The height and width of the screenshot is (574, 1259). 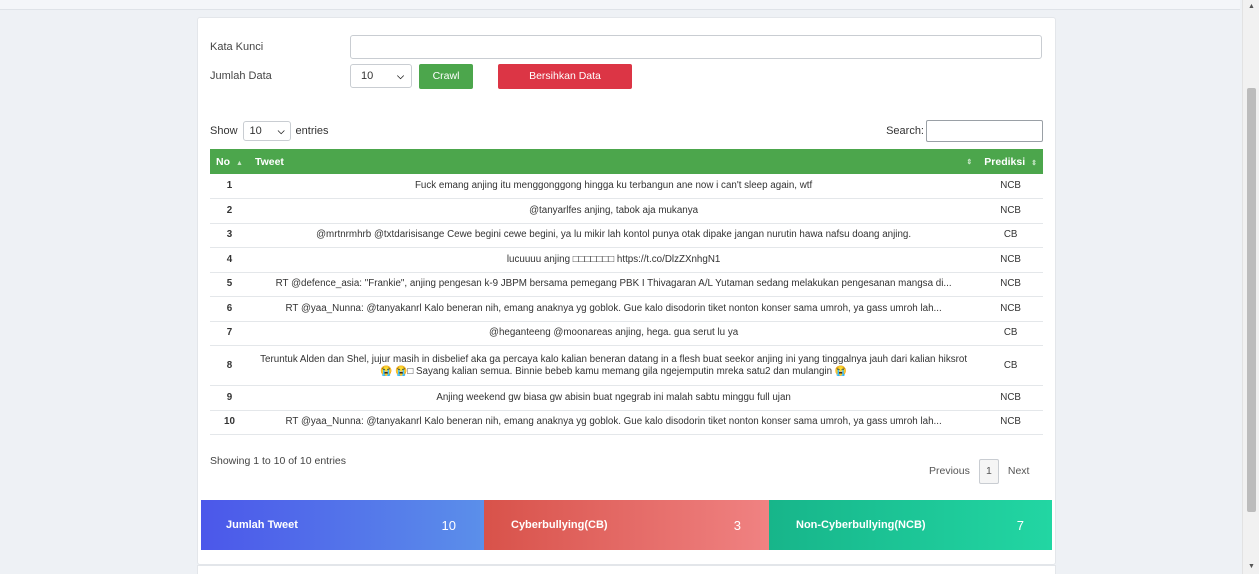 What do you see at coordinates (229, 260) in the screenshot?
I see `cell-no: 4` at bounding box center [229, 260].